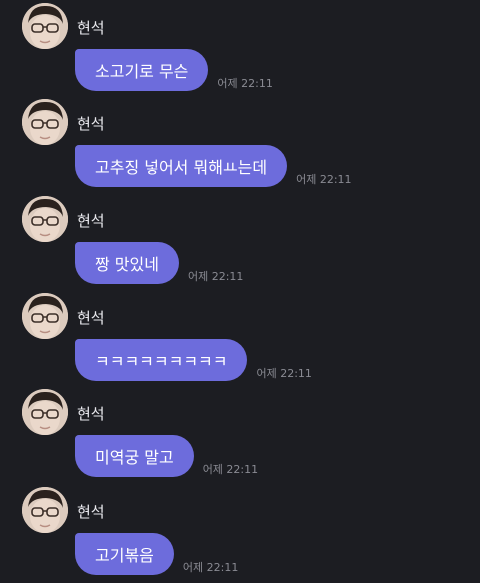 This screenshot has width=480, height=583. Describe the element at coordinates (134, 456) in the screenshot. I see `message-bubble: 미역궁 말고` at that location.